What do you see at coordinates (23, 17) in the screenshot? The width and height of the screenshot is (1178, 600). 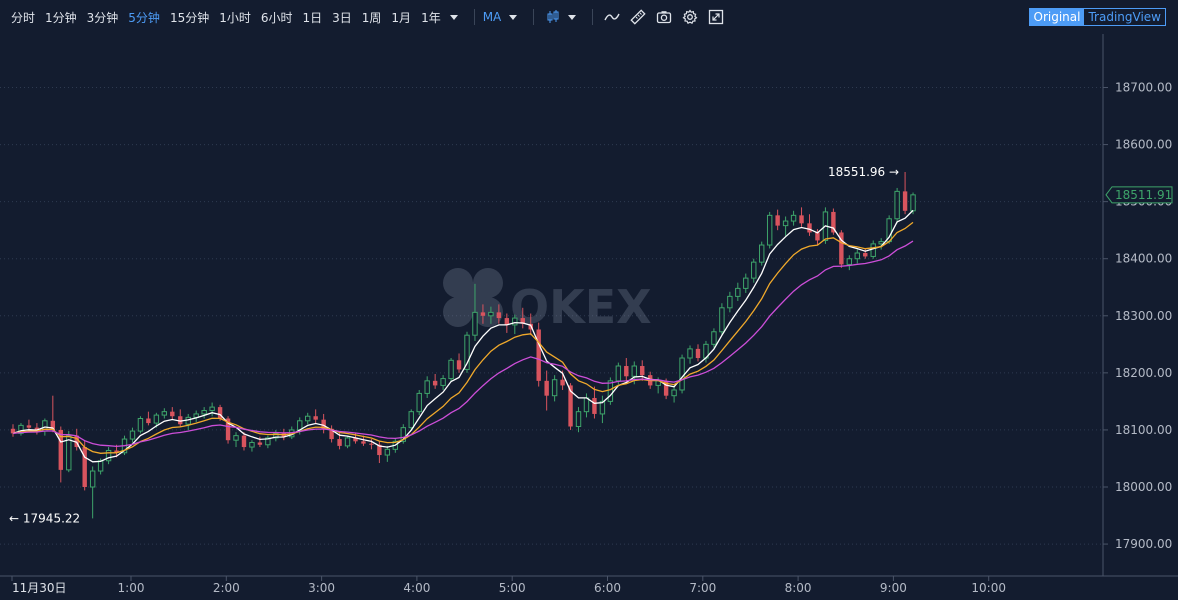 I see `timeframe-tab: 分时` at bounding box center [23, 17].